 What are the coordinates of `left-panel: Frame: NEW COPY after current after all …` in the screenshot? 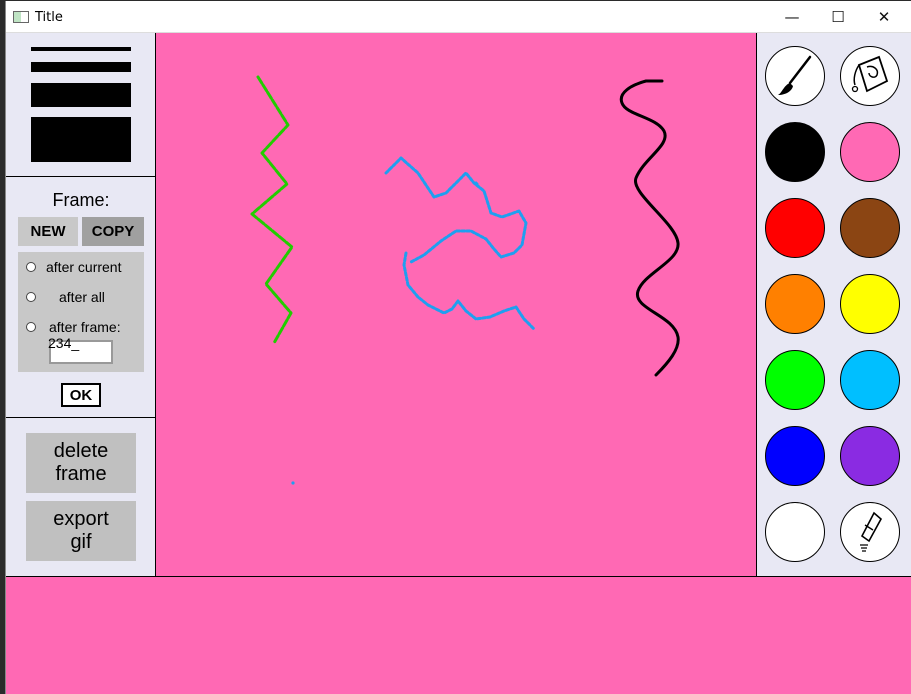 It's located at (81, 304).